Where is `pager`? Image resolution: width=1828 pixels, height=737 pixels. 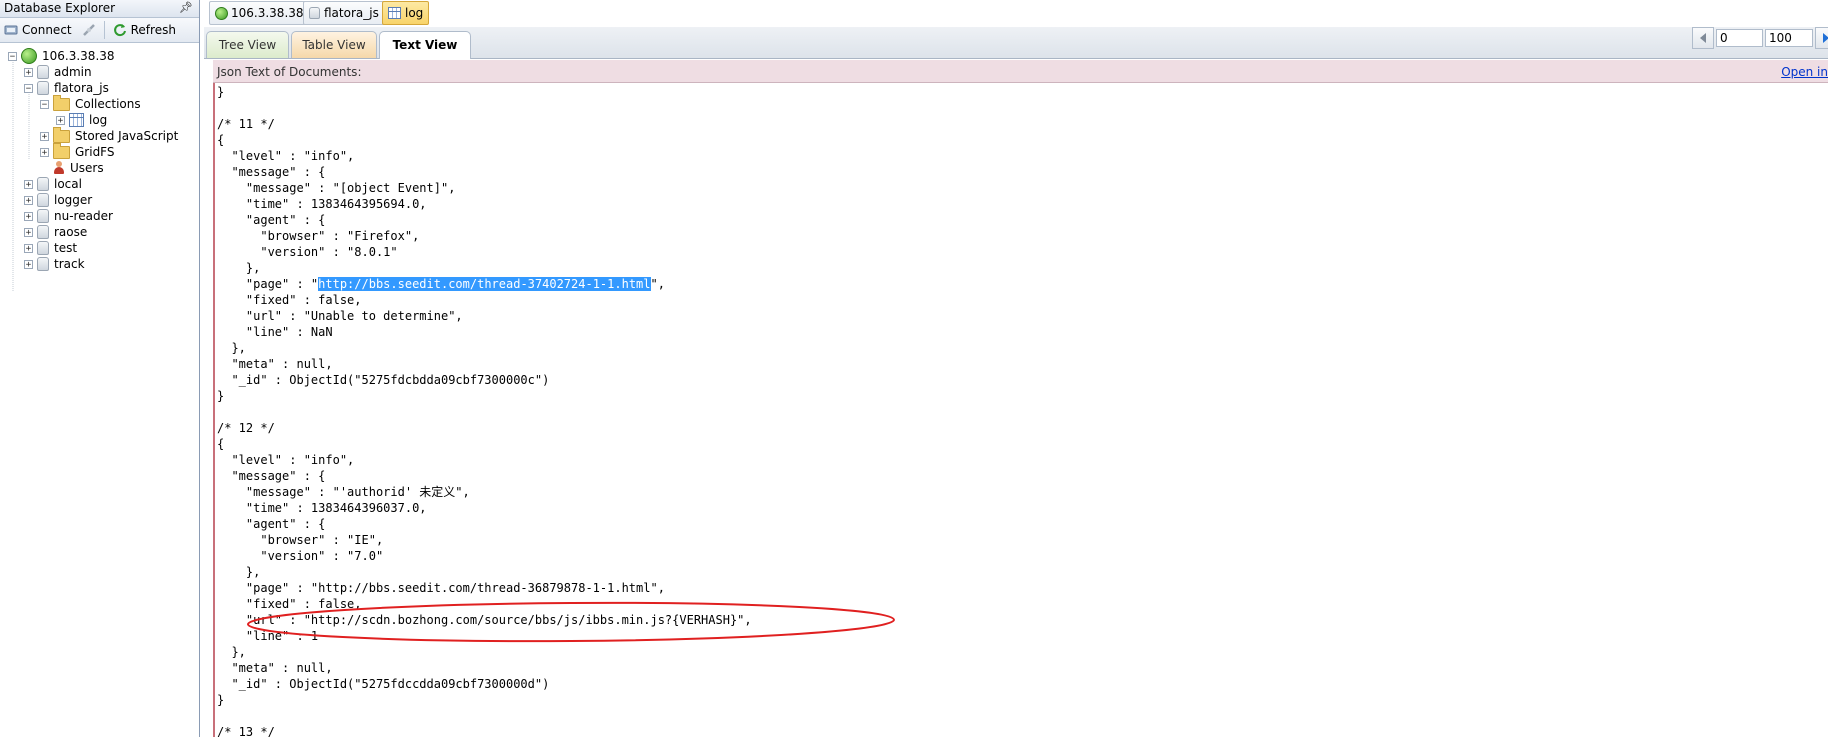 pager is located at coordinates (1760, 38).